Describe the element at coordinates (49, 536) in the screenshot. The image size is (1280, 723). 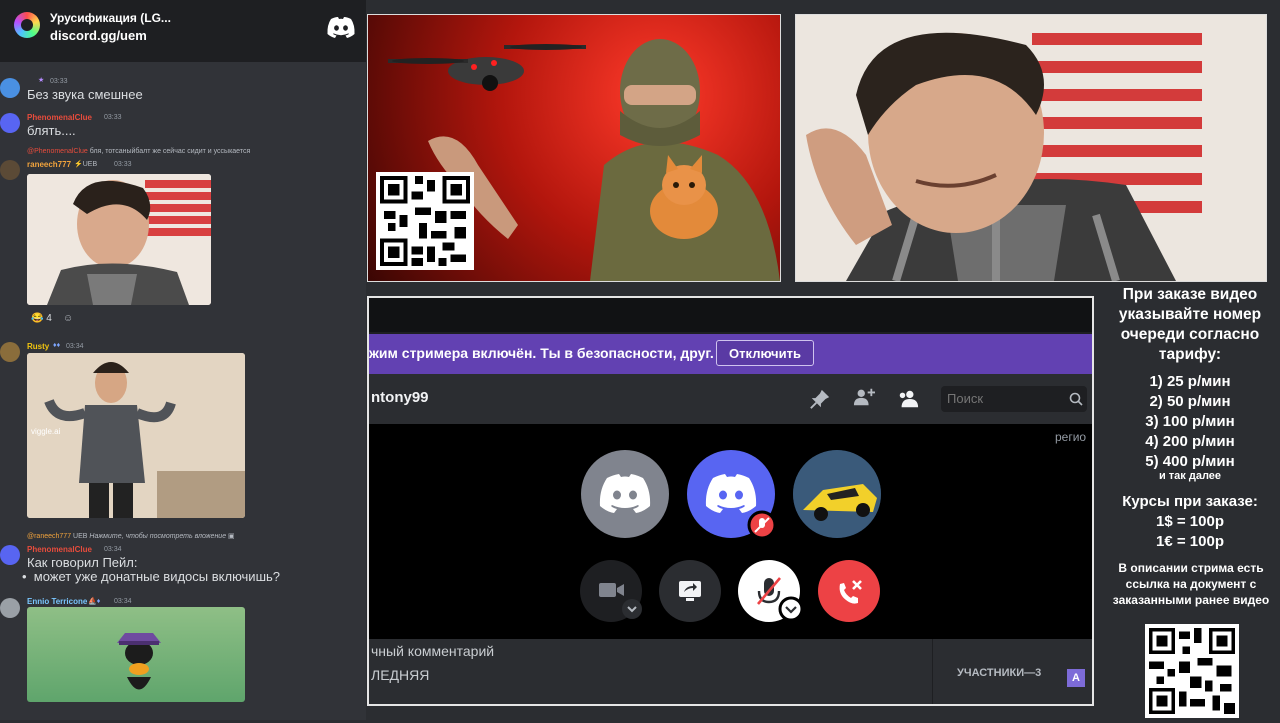
I see `reply-username: @raneech777` at that location.